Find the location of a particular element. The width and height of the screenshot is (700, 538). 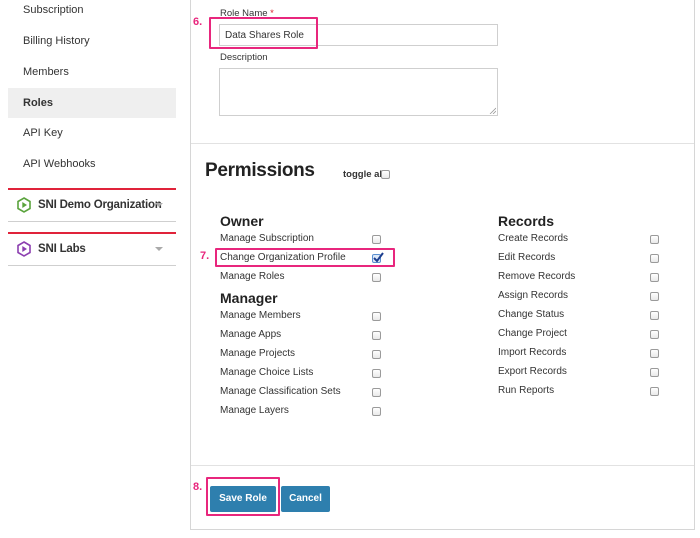

perm-label-remove-records: Remove Records is located at coordinates (537, 276).